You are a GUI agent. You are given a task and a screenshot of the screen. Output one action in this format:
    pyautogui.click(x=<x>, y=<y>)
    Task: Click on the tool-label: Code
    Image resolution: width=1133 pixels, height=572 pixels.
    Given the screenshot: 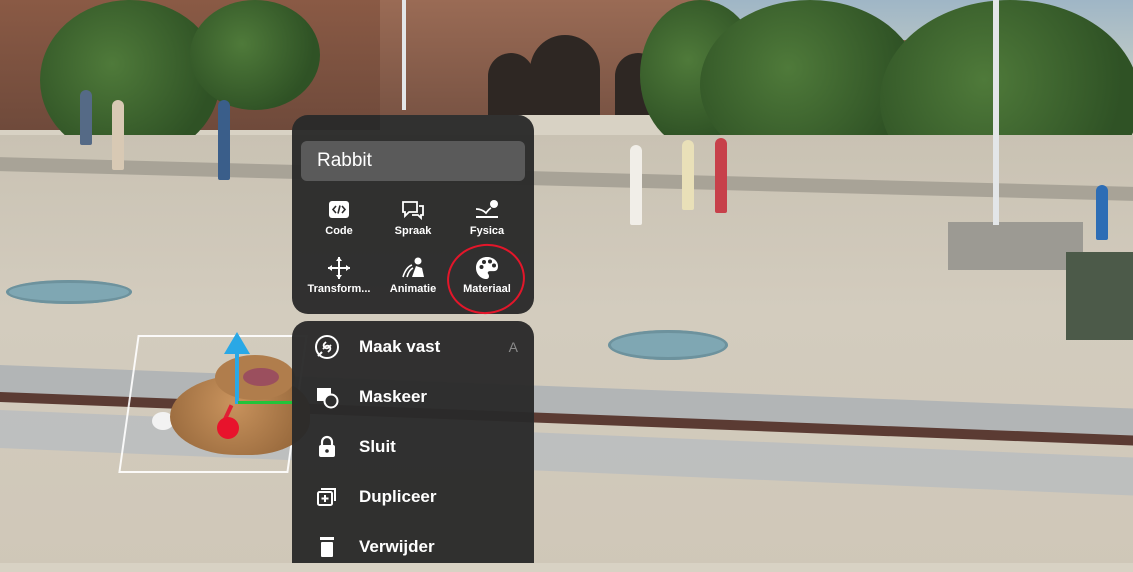 What is the action you would take?
    pyautogui.click(x=339, y=231)
    